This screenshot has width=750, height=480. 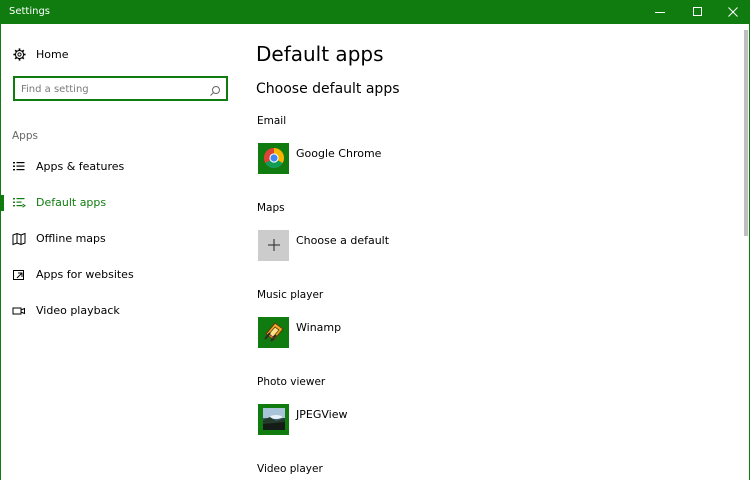 What do you see at coordinates (339, 153) in the screenshot?
I see `email-app-name: Google Chrome` at bounding box center [339, 153].